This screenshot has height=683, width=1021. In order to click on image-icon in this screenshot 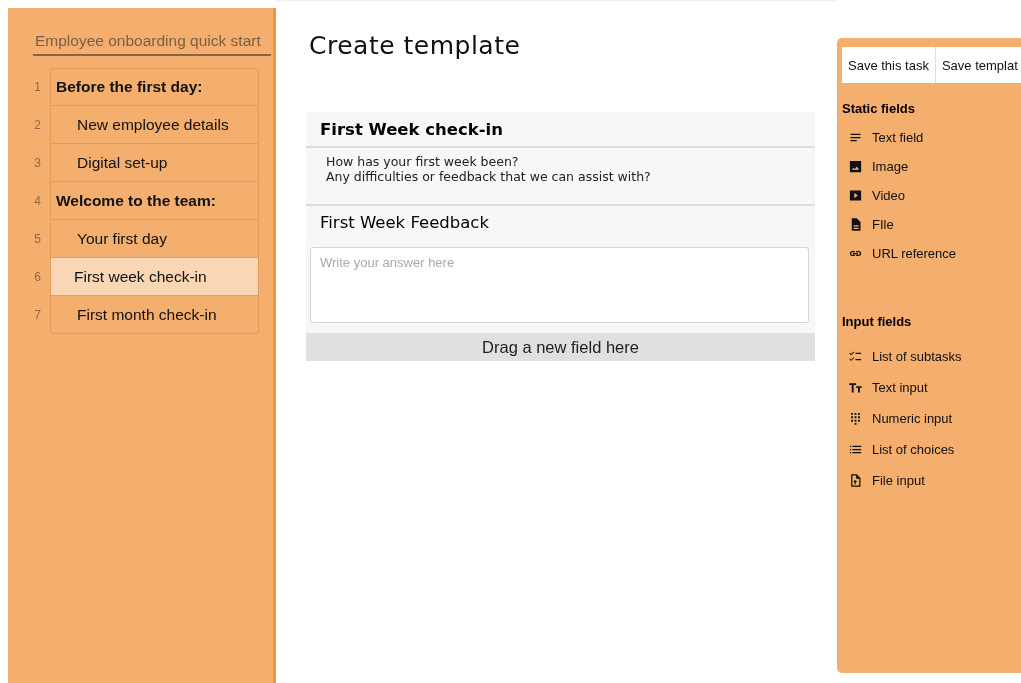, I will do `click(855, 166)`.